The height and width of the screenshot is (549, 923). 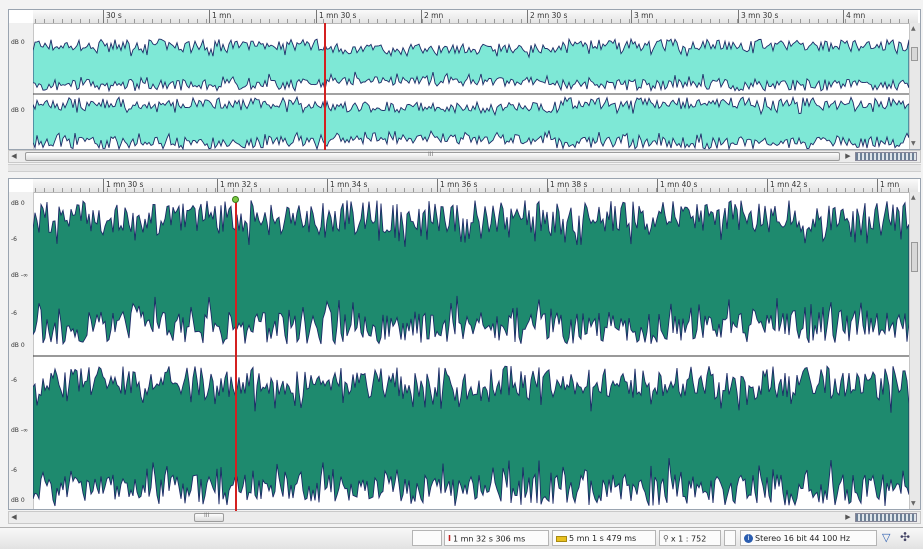 I want to click on duration-icon, so click(x=561, y=538).